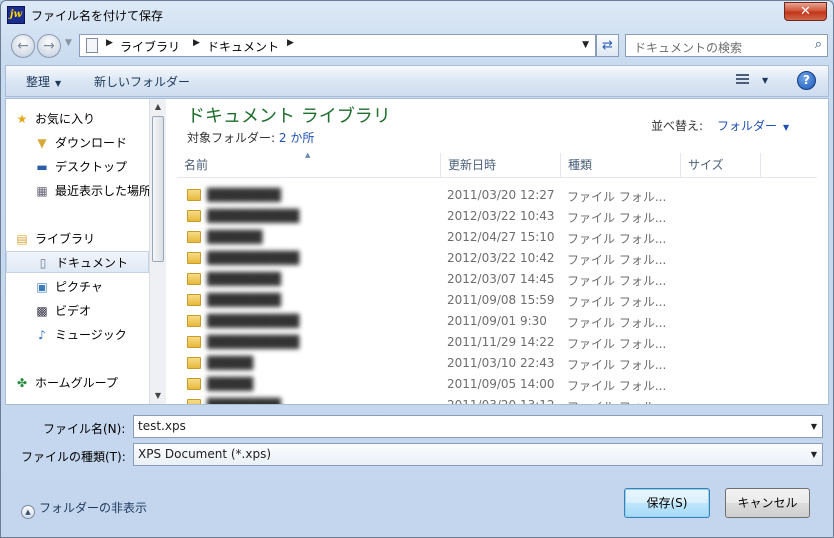 Image resolution: width=834 pixels, height=538 pixels. What do you see at coordinates (478, 426) in the screenshot?
I see `filename-input: test.xps ▼` at bounding box center [478, 426].